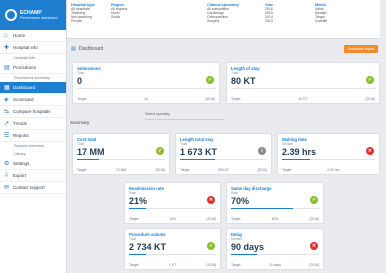 Image resolution: width=386 pixels, height=273 pixels. What do you see at coordinates (91, 49) in the screenshot?
I see `page-title: Dashboard` at bounding box center [91, 49].